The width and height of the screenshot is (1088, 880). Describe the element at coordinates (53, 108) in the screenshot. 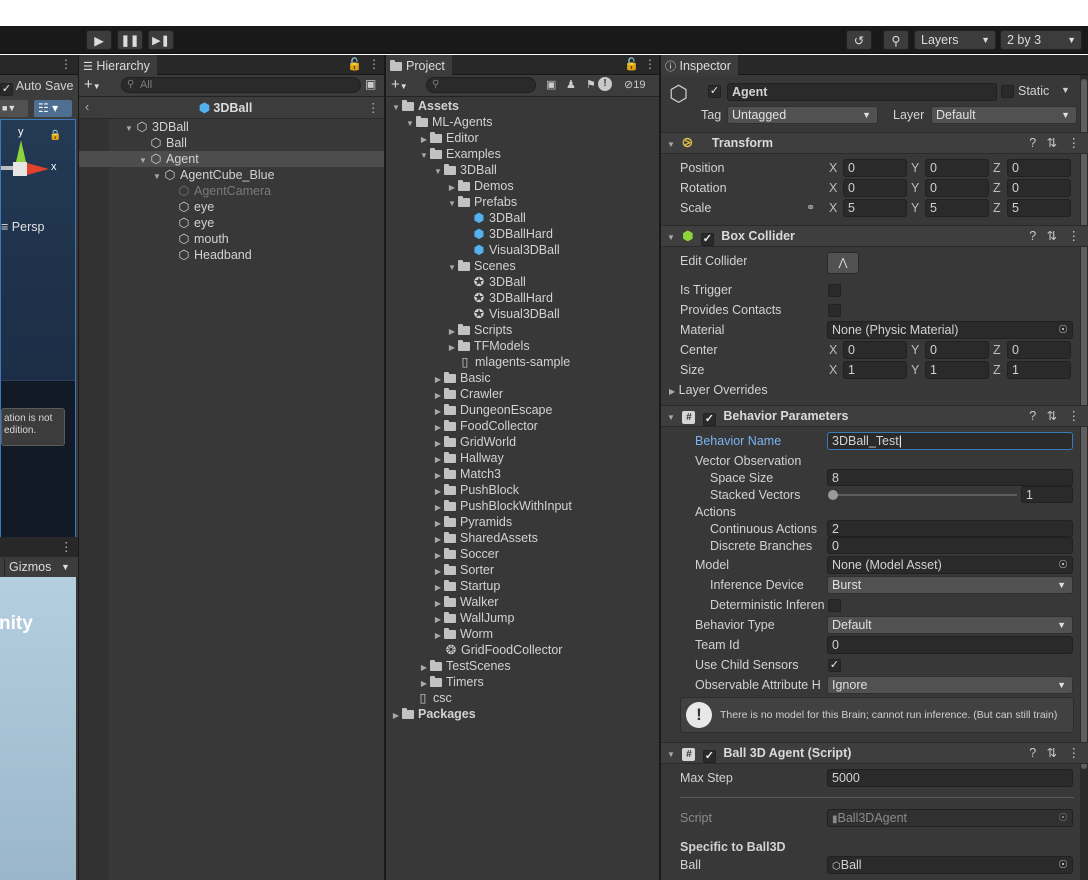

I see `gizmo-tool-button: ☷ ▾` at that location.